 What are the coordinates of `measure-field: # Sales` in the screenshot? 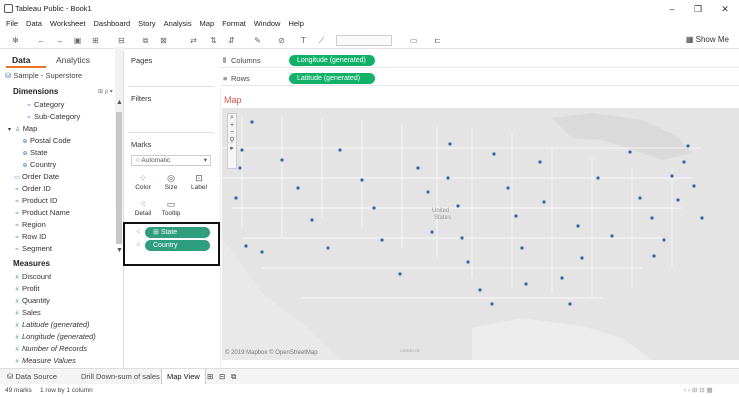 It's located at (65, 313).